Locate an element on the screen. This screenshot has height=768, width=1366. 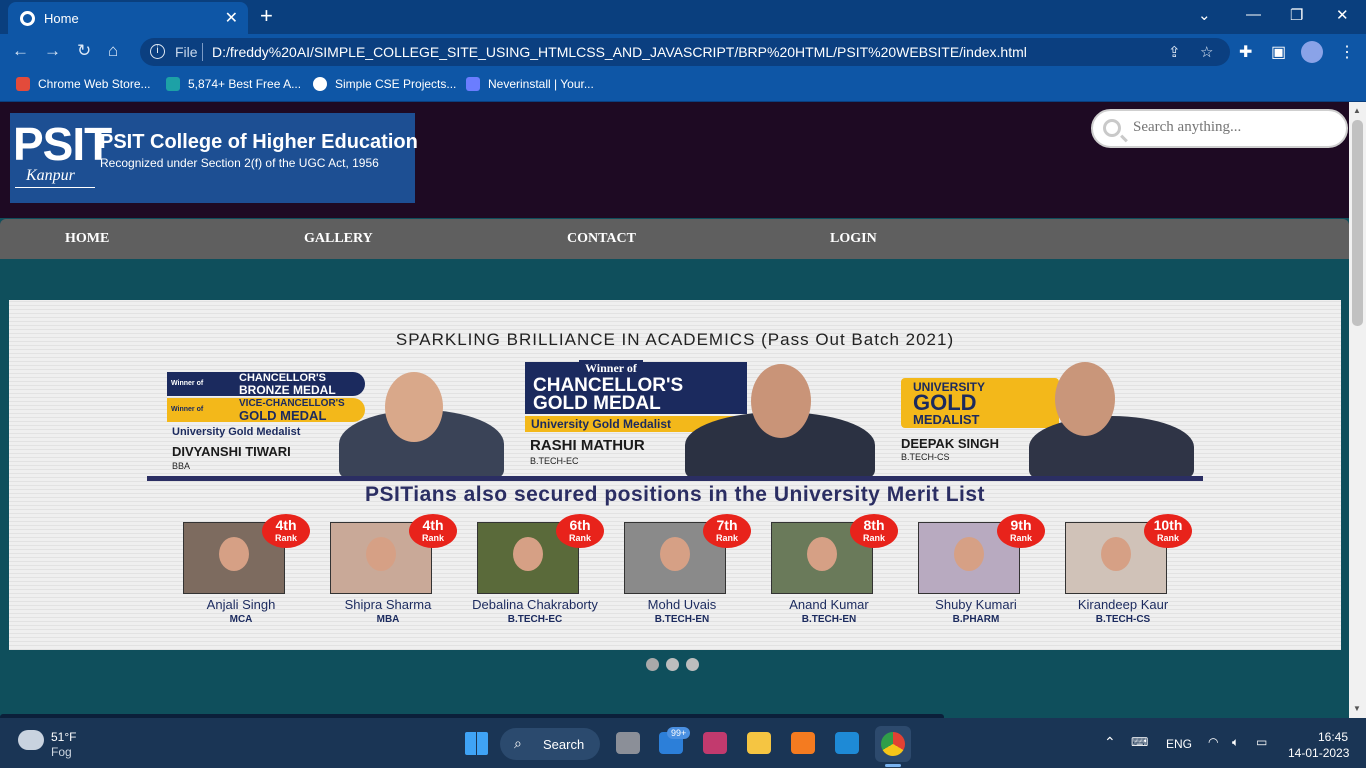
scroll-down-icon: ▼ is located at coordinates (1357, 708).